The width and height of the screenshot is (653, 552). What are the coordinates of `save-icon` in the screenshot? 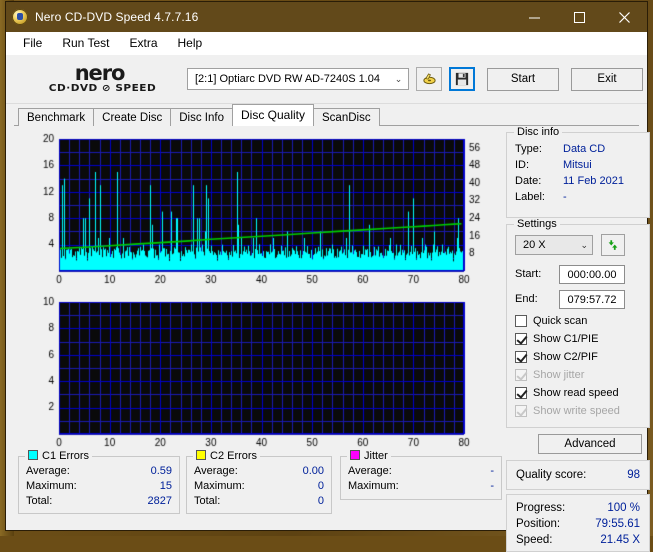 It's located at (462, 79).